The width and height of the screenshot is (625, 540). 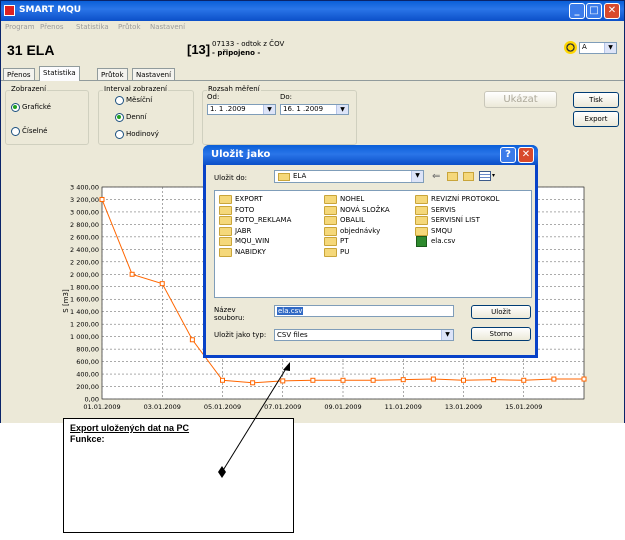 I want to click on callout-arrow, so click(x=254, y=420).